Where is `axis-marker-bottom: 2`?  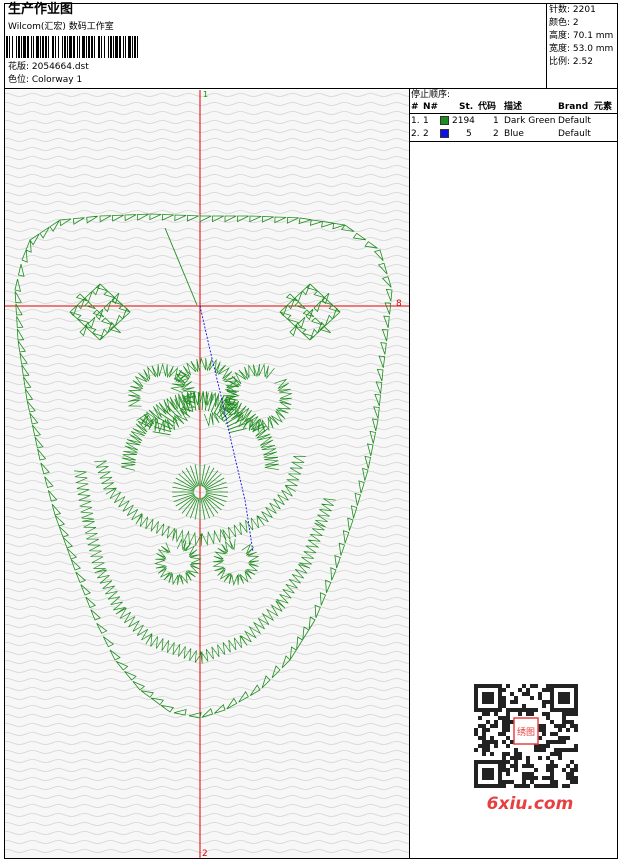
axis-marker-bottom: 2 is located at coordinates (205, 853).